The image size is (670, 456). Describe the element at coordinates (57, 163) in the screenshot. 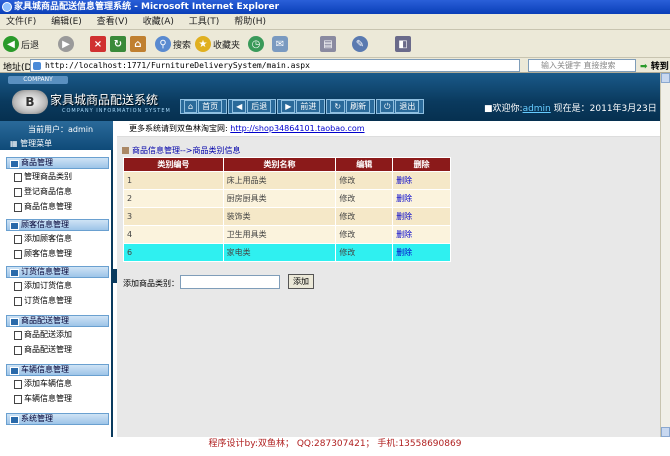

I see `group-products: 商品管理` at that location.